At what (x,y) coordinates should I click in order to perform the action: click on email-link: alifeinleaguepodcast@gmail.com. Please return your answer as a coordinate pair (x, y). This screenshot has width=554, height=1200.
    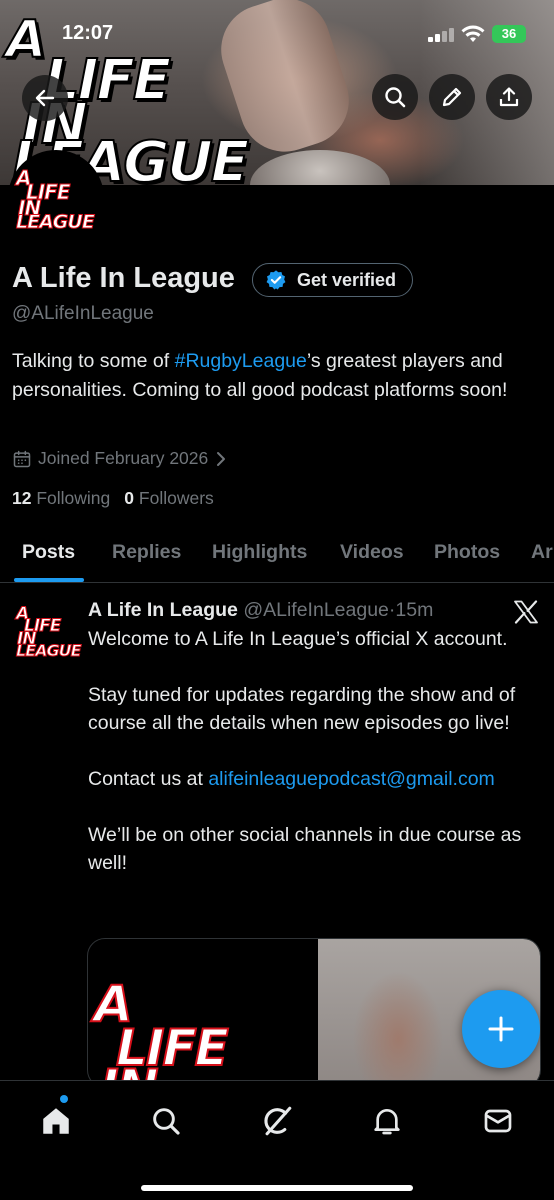
    Looking at the image, I should click on (351, 779).